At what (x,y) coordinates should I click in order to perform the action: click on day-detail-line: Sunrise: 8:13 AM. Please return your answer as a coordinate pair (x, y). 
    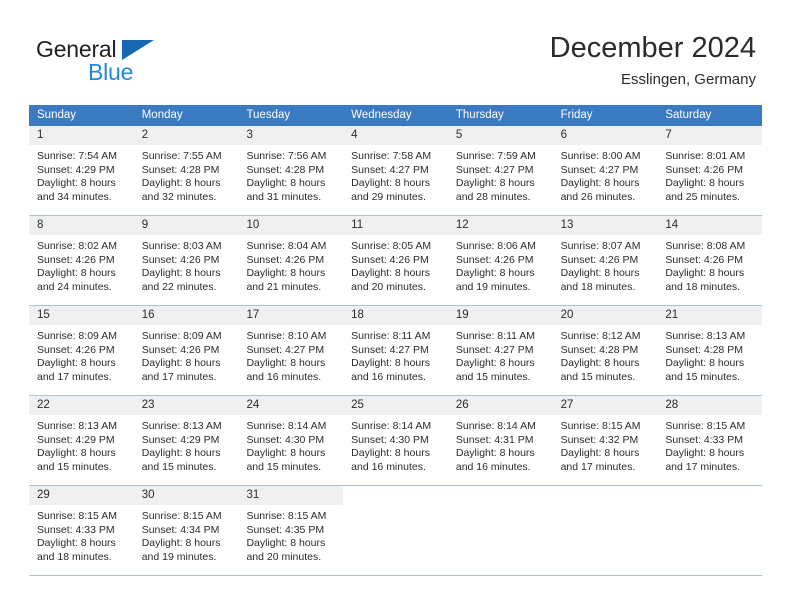
    Looking at the image, I should click on (705, 336).